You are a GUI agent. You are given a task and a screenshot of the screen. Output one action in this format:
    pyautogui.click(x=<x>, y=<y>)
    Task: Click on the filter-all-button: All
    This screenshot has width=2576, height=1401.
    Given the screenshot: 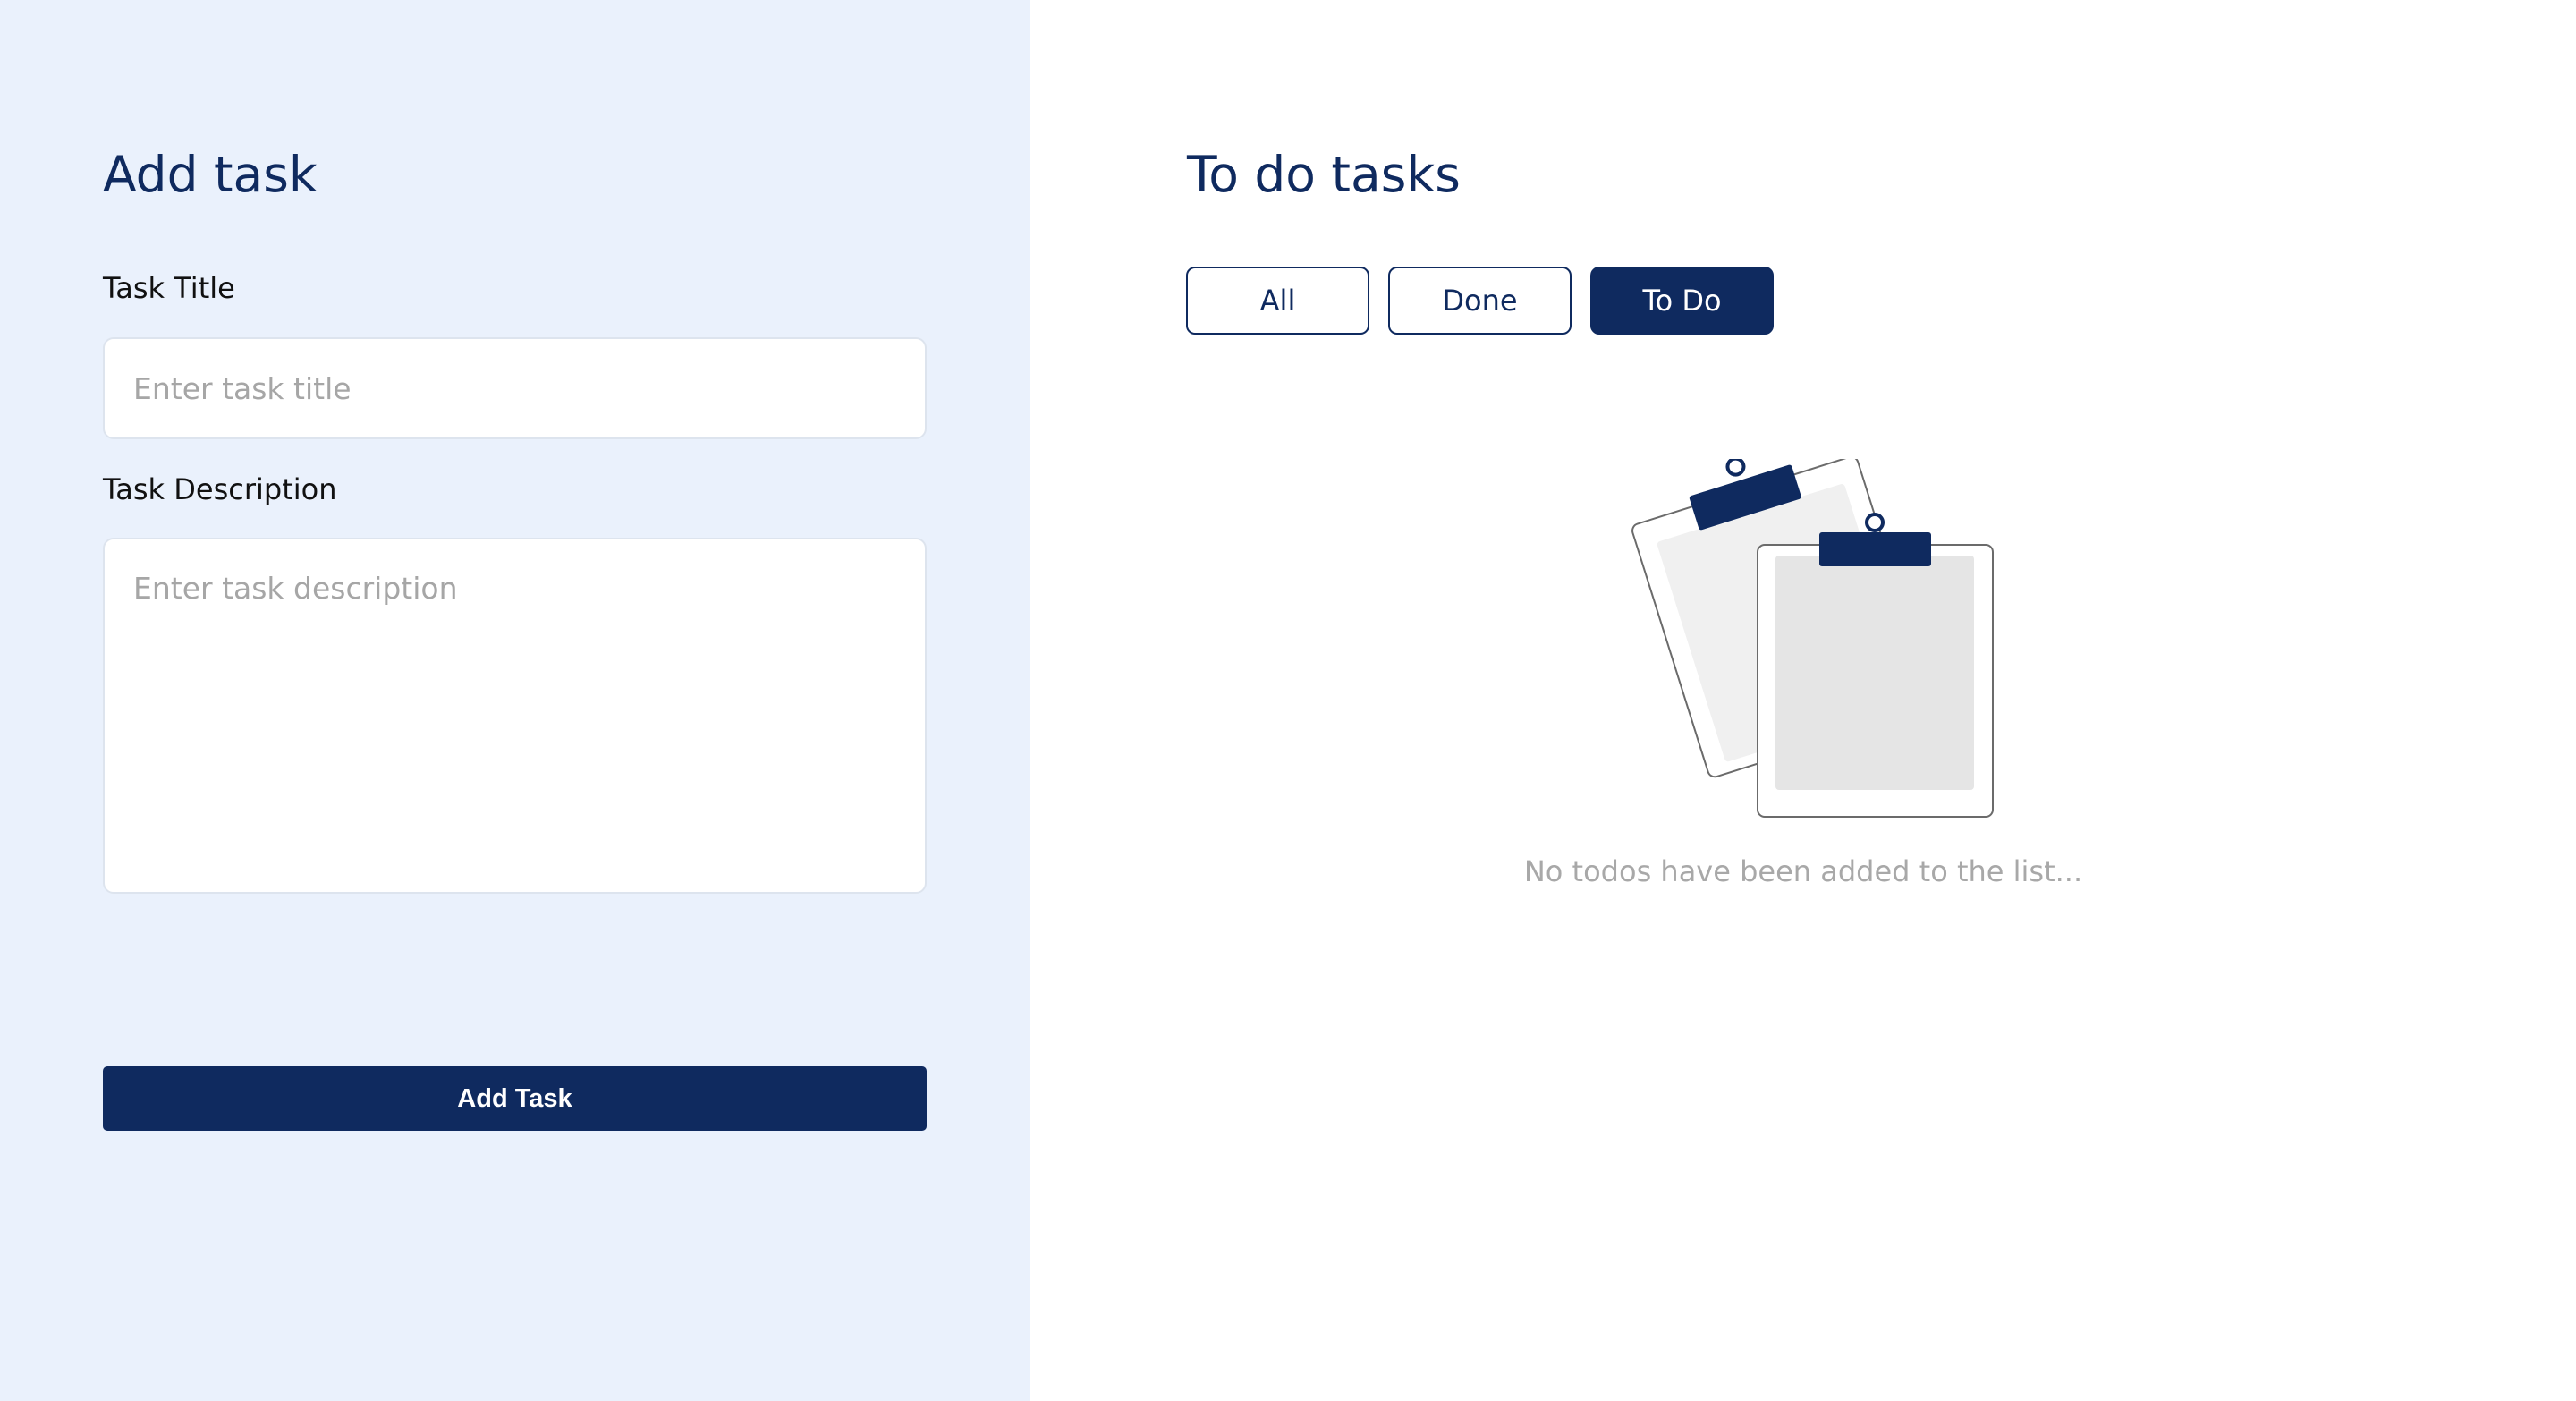 What is the action you would take?
    pyautogui.click(x=1277, y=301)
    